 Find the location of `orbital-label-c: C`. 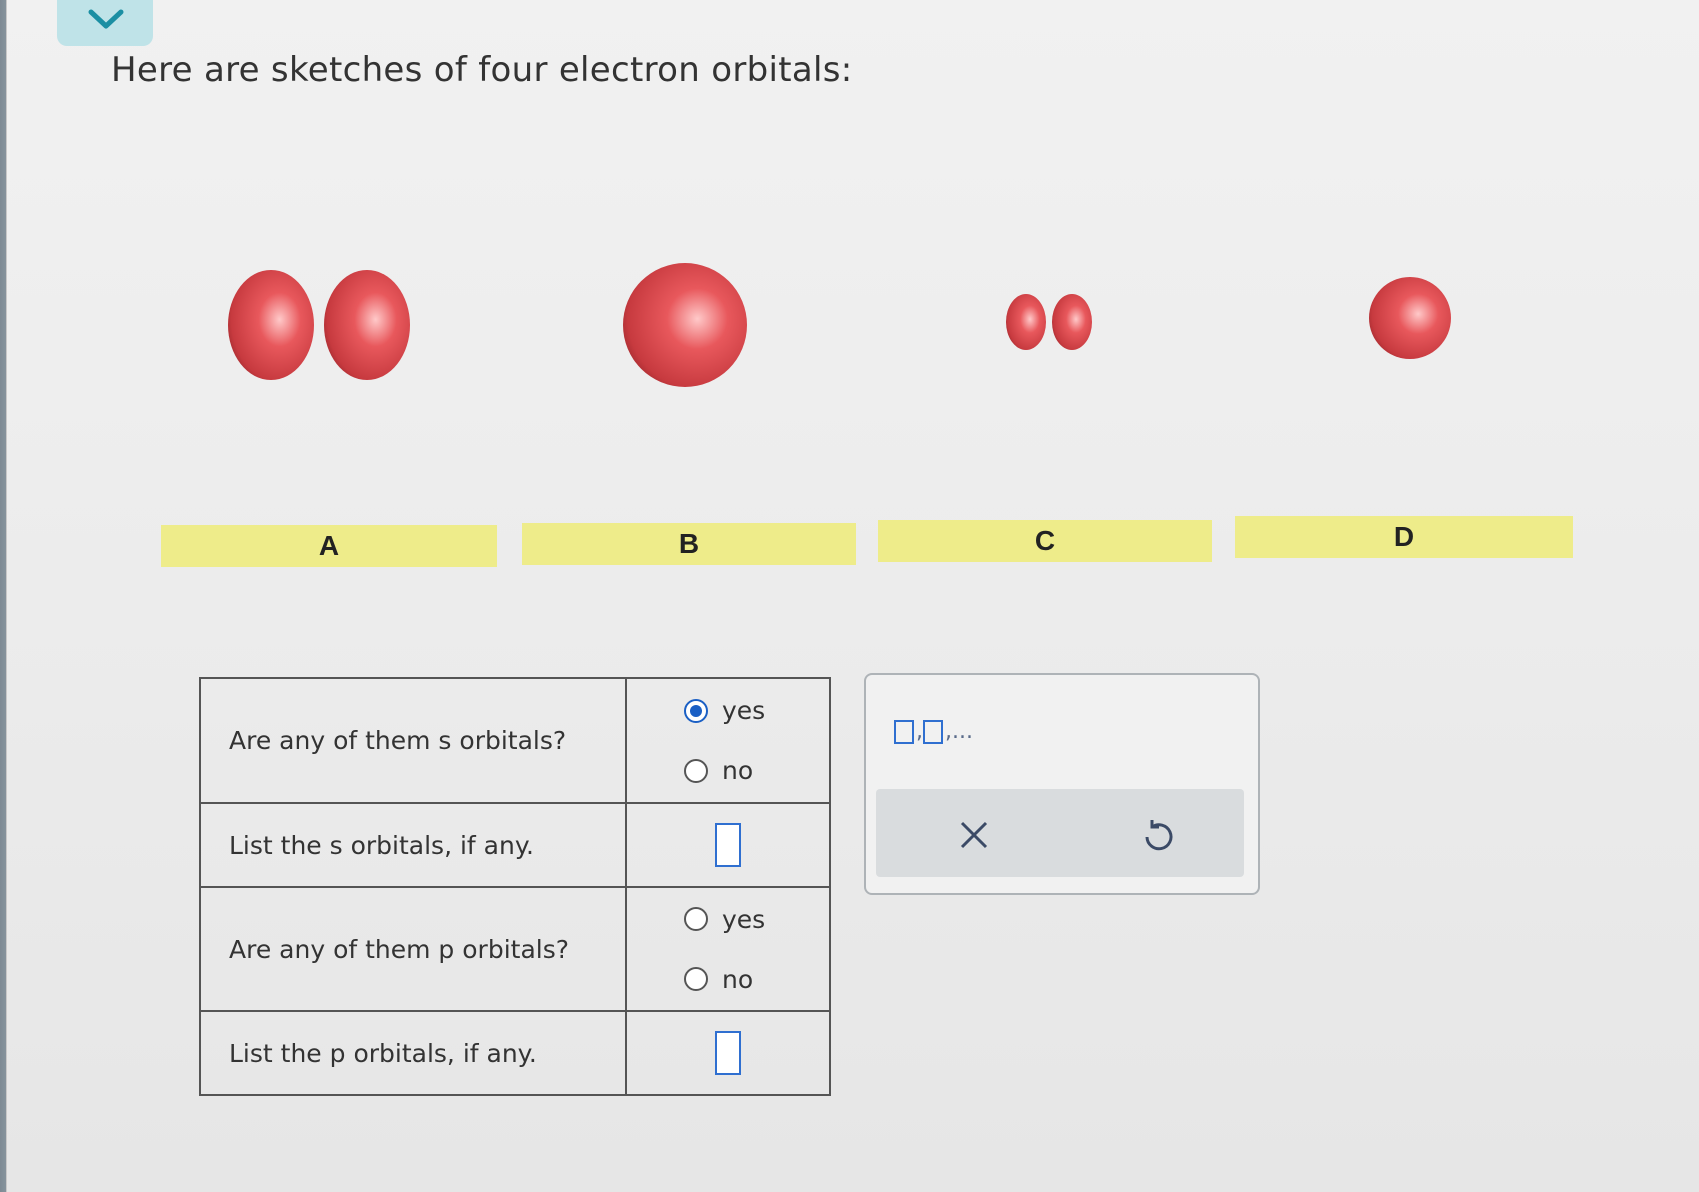

orbital-label-c: C is located at coordinates (1045, 541).